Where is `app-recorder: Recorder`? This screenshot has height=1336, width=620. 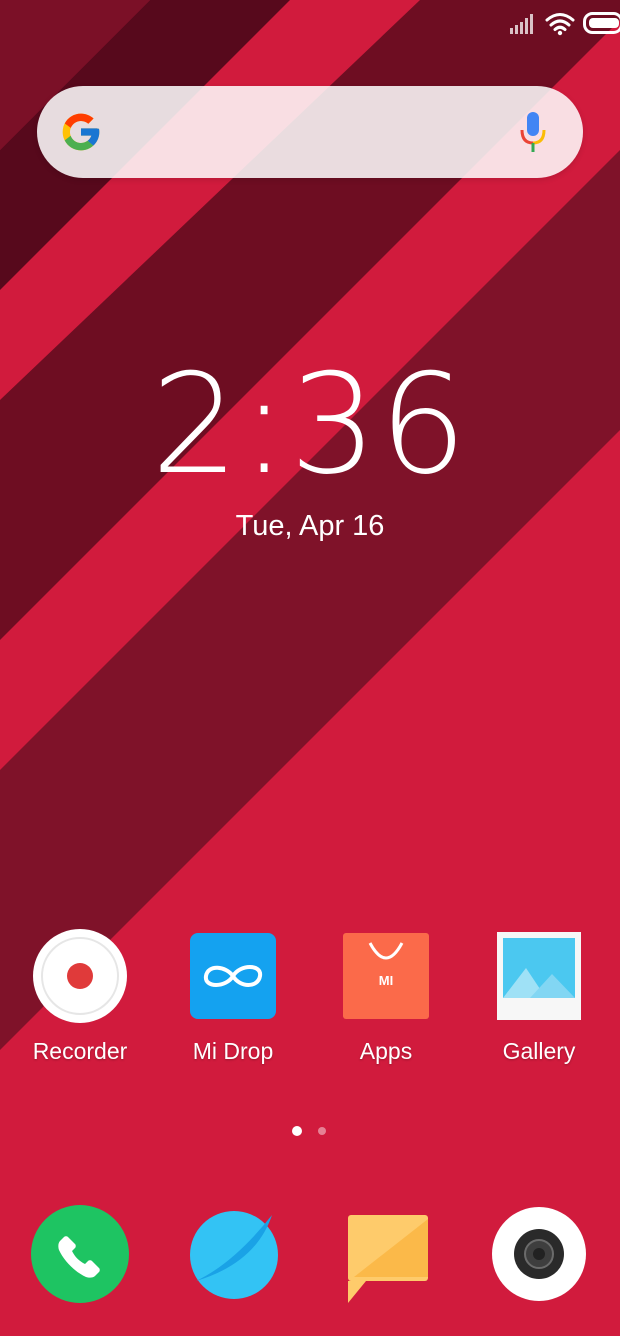 app-recorder: Recorder is located at coordinates (80, 997).